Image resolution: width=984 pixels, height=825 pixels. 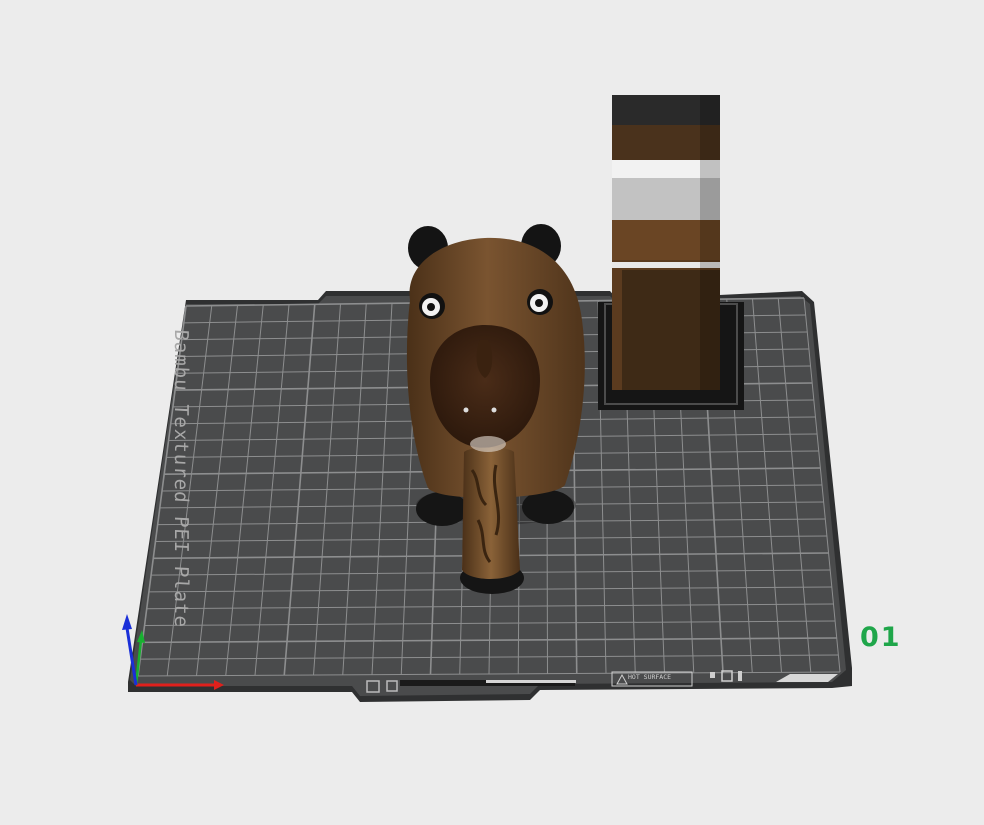 What do you see at coordinates (712, 675) in the screenshot?
I see `plate-icon-c` at bounding box center [712, 675].